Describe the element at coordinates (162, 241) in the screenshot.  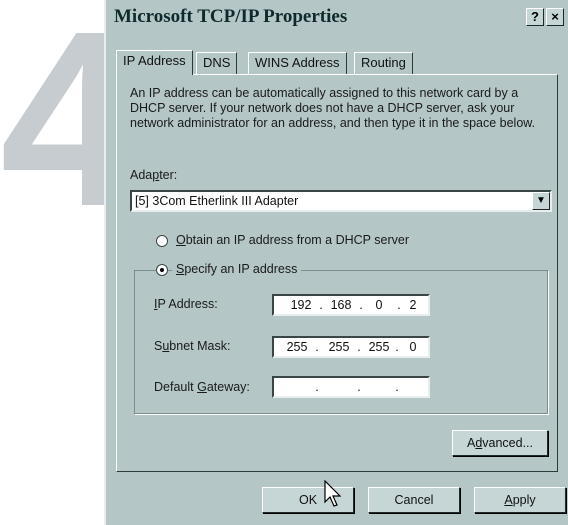
I see `radio-obtain-dhcp` at that location.